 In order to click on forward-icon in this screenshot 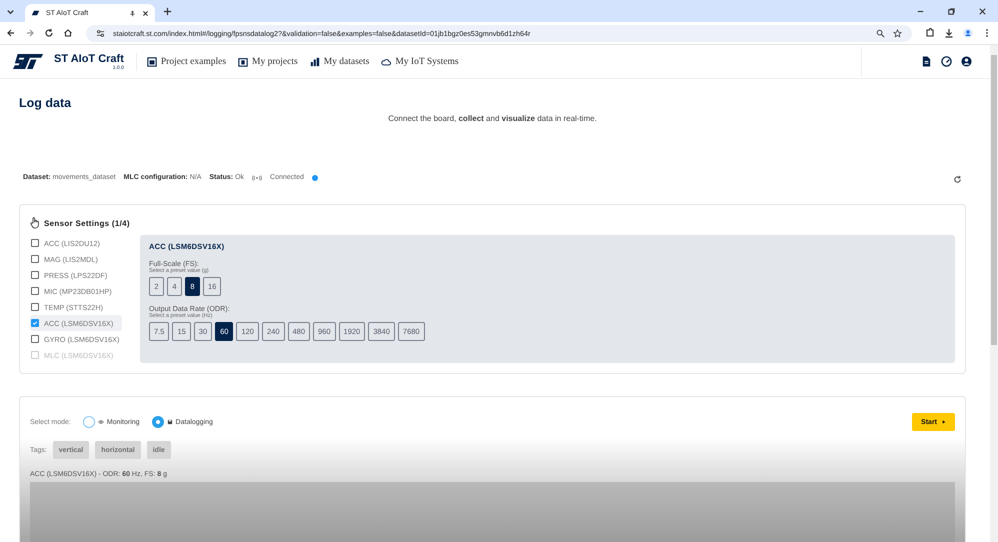, I will do `click(30, 33)`.